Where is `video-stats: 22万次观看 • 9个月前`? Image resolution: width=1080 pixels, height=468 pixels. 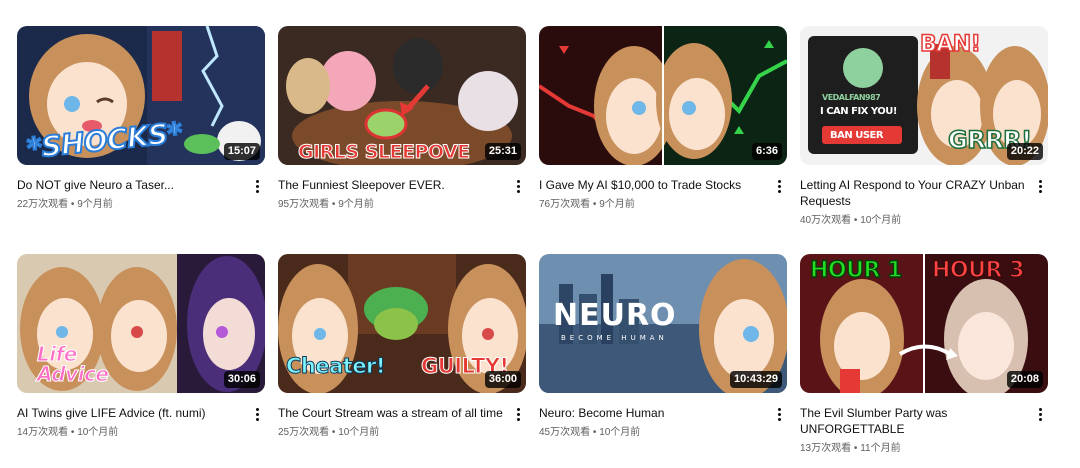 video-stats: 22万次观看 • 9个月前 is located at coordinates (130, 205).